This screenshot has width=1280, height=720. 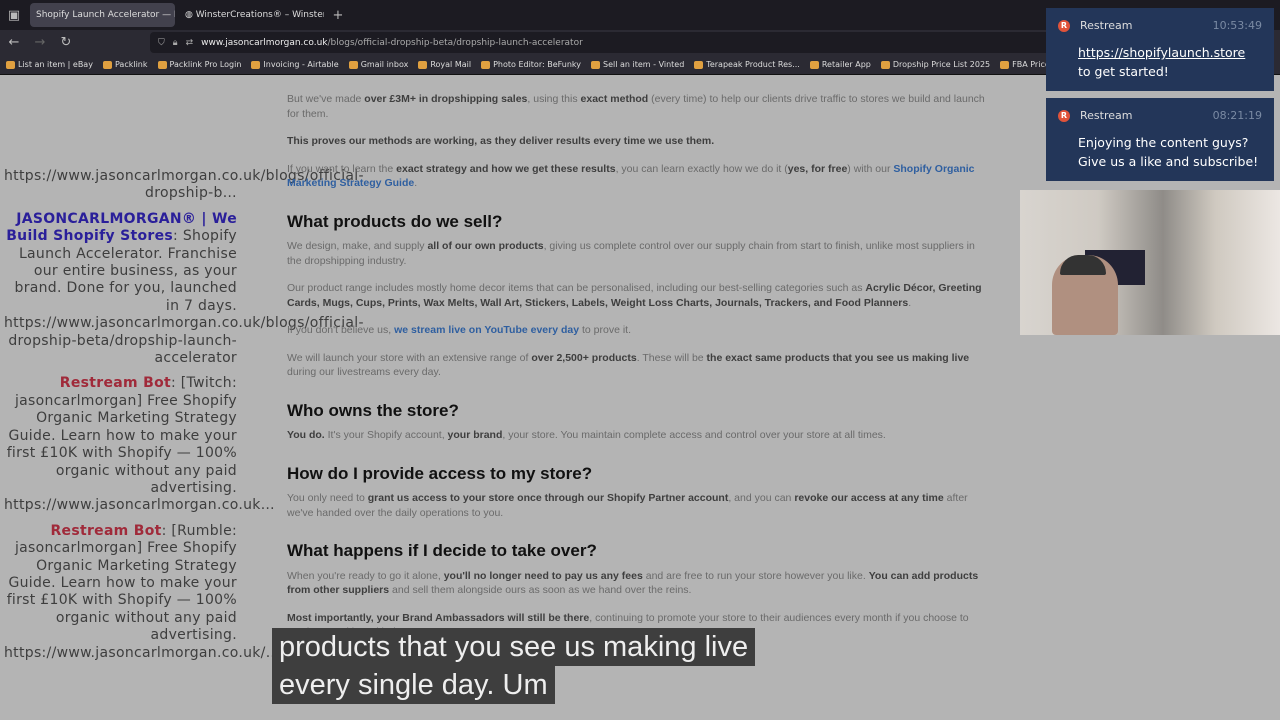 What do you see at coordinates (357, 246) in the screenshot?
I see `text: We design, make, and supply` at bounding box center [357, 246].